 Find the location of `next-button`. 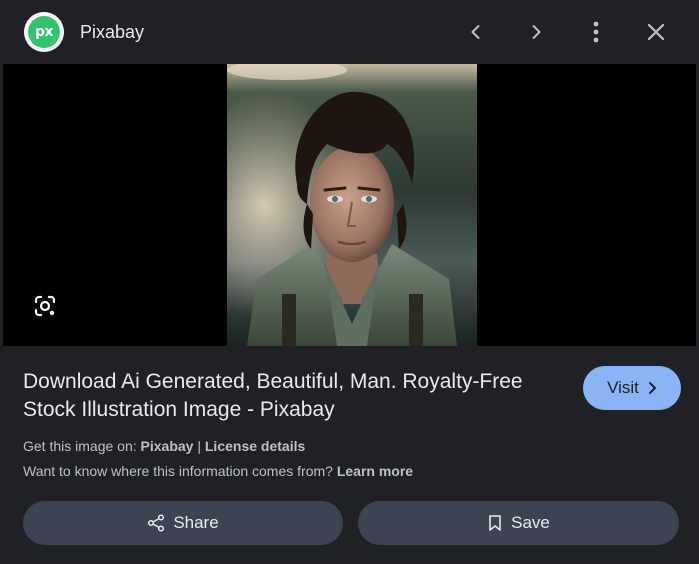

next-button is located at coordinates (536, 32).